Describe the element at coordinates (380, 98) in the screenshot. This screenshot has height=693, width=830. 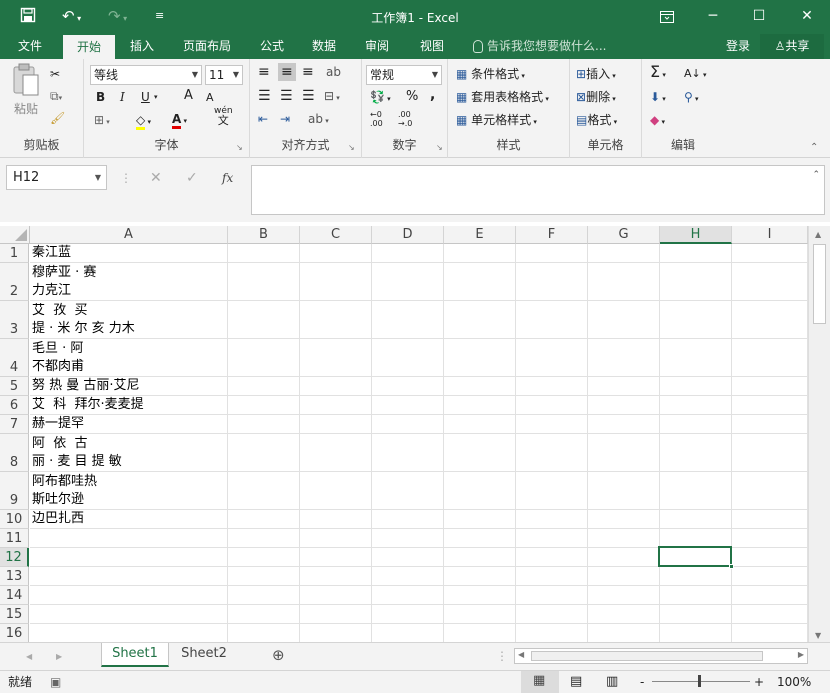
I see `accounting-icon: 💱 ▾` at that location.